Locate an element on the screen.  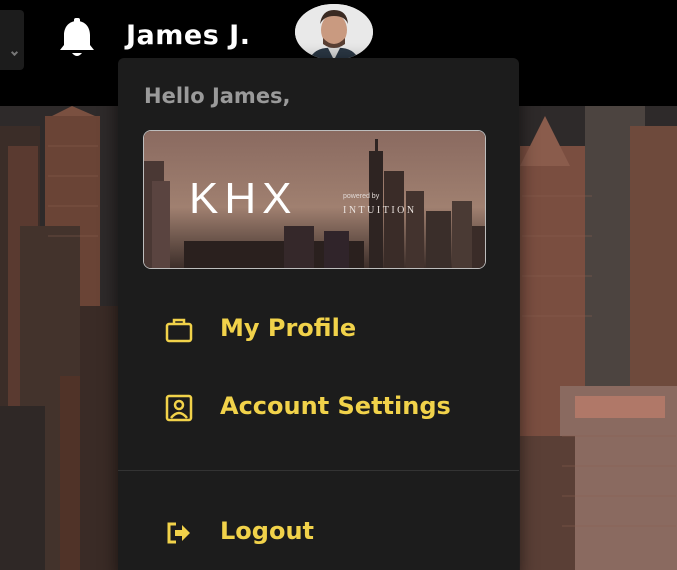
user-avatar is located at coordinates (334, 32).